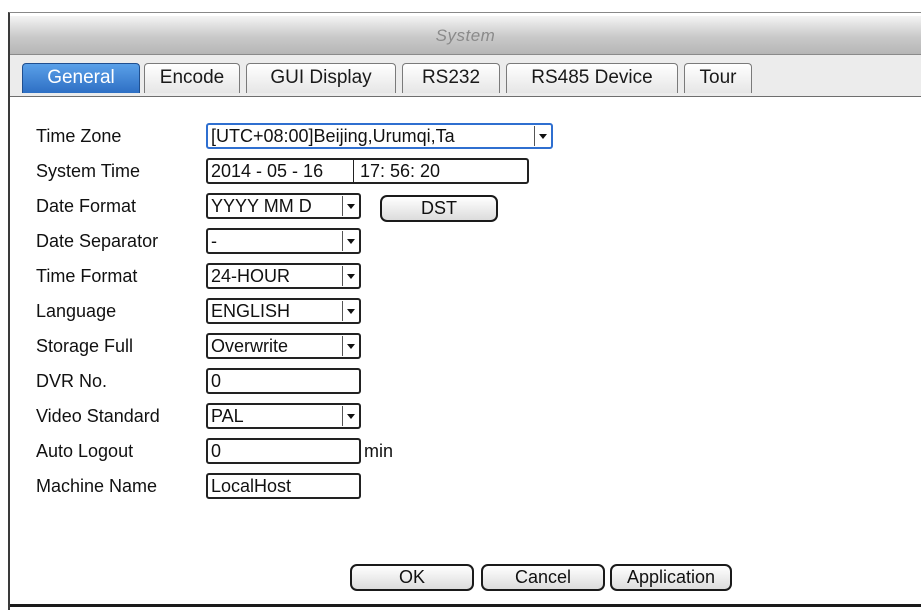 The width and height of the screenshot is (921, 610). What do you see at coordinates (321, 78) in the screenshot?
I see `tab-gui-display: GUI Display` at bounding box center [321, 78].